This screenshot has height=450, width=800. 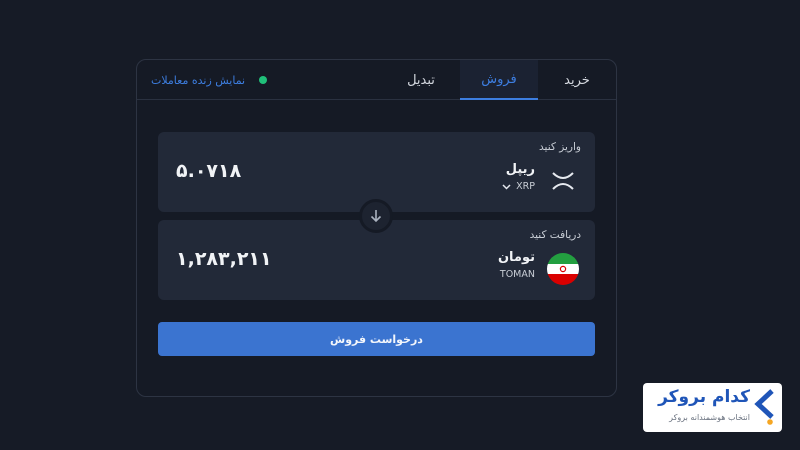 What do you see at coordinates (520, 169) in the screenshot?
I see `pay-asset-name: ریپل` at bounding box center [520, 169].